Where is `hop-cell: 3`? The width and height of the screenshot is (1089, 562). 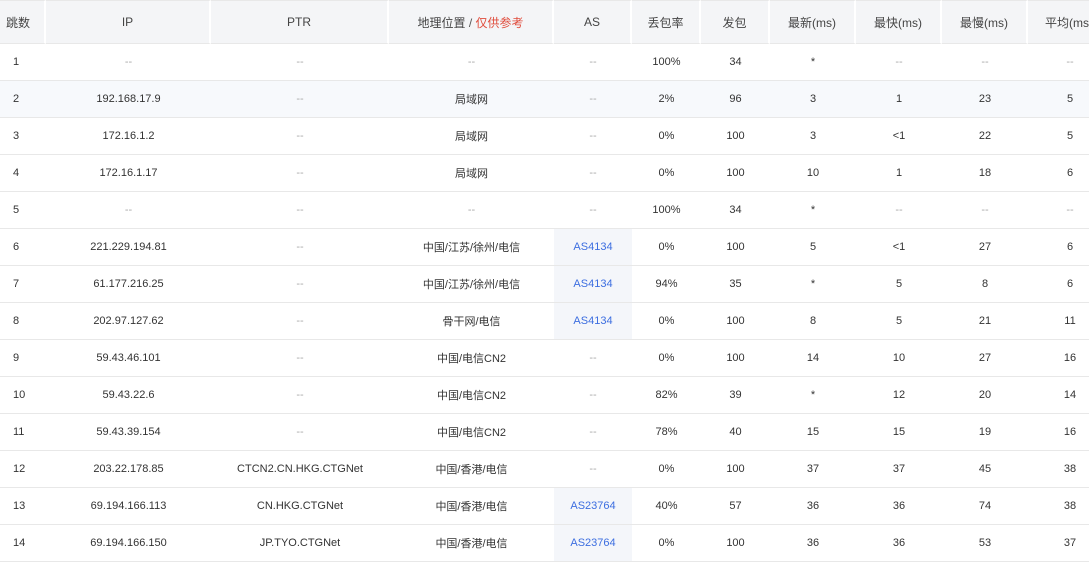 hop-cell: 3 is located at coordinates (23, 136).